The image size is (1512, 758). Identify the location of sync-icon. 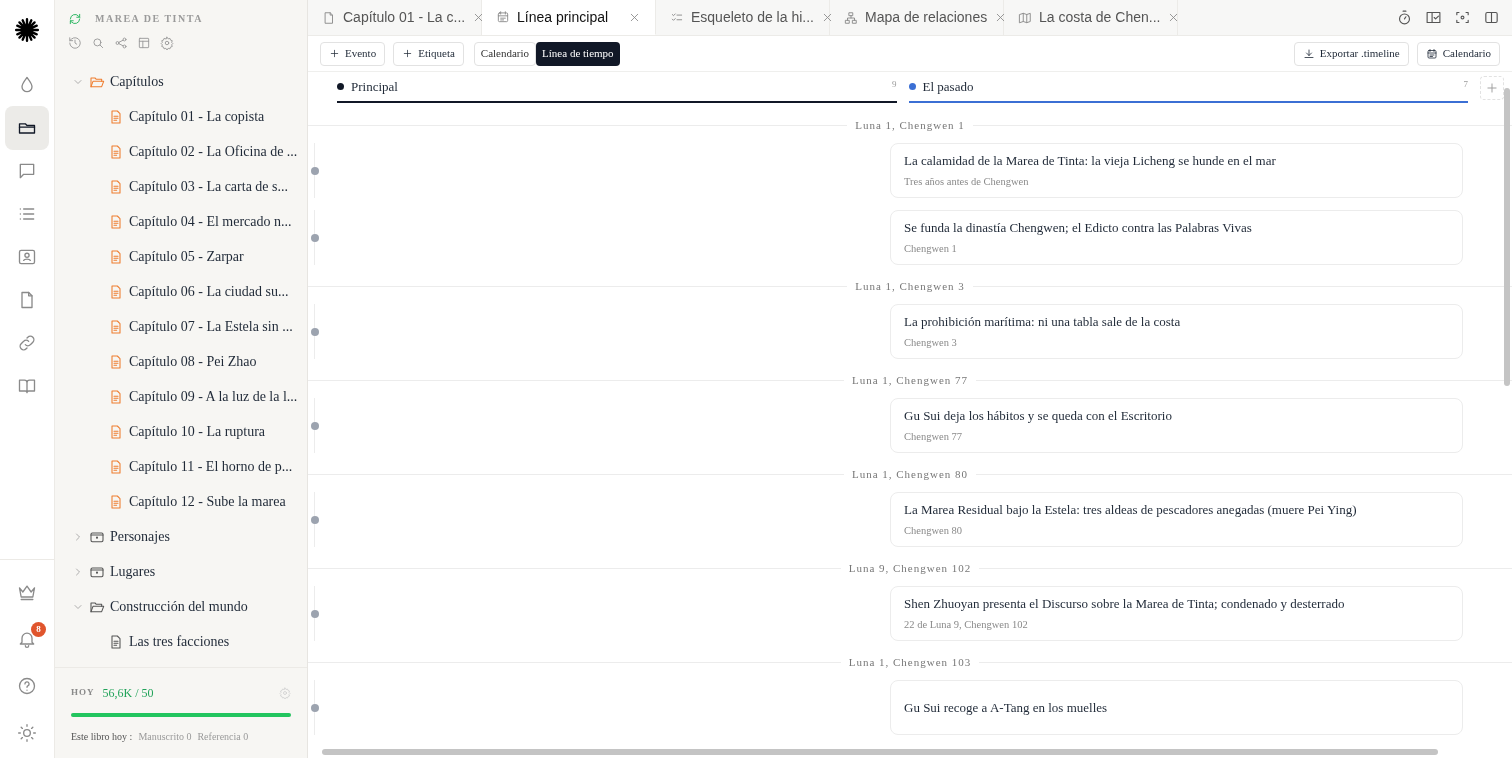
(75, 18).